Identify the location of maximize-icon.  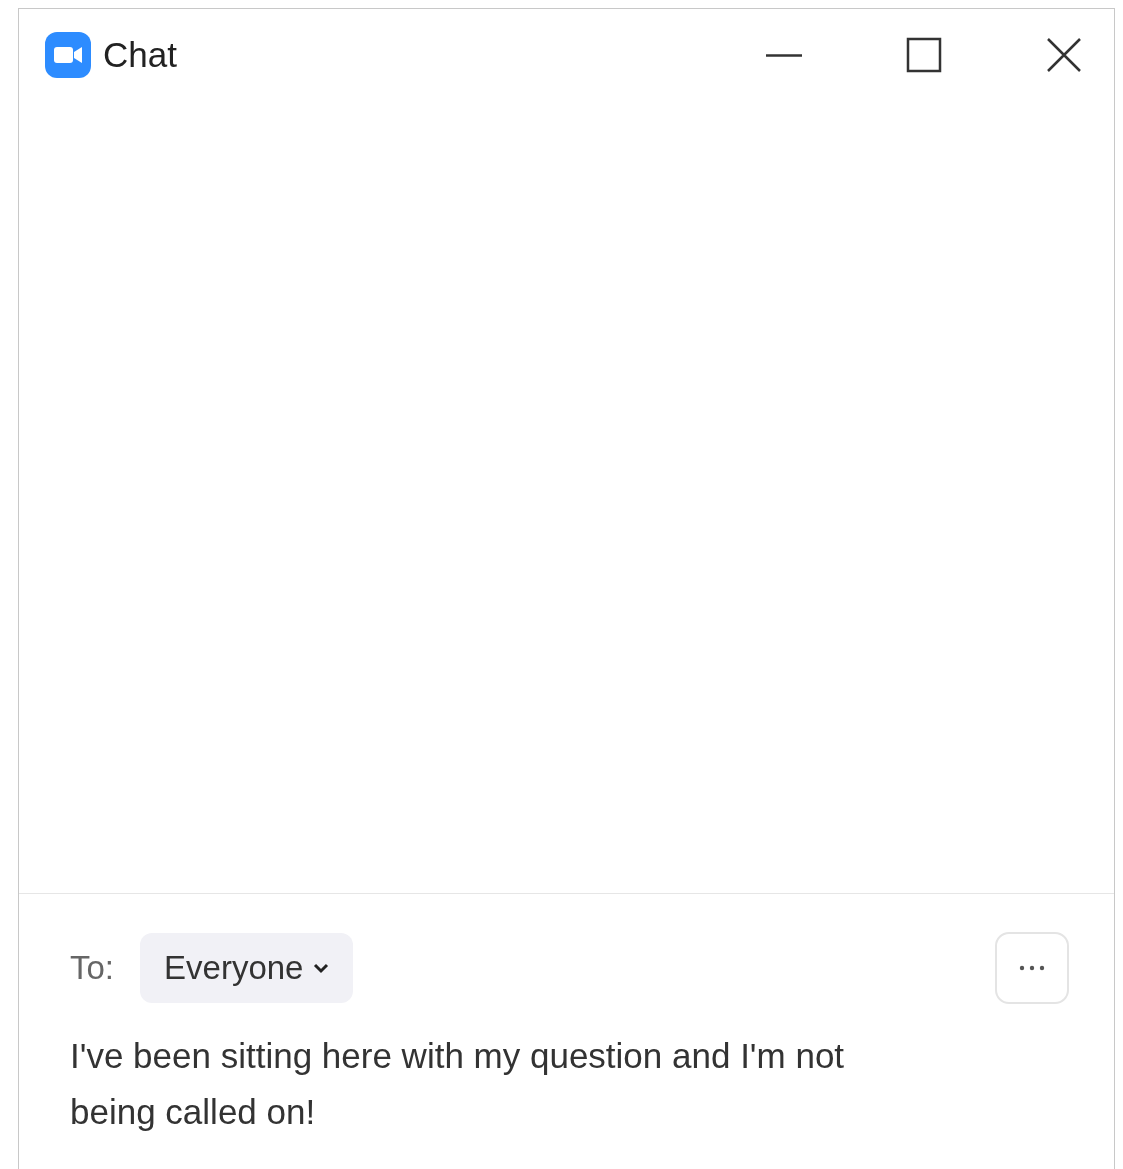
(924, 55).